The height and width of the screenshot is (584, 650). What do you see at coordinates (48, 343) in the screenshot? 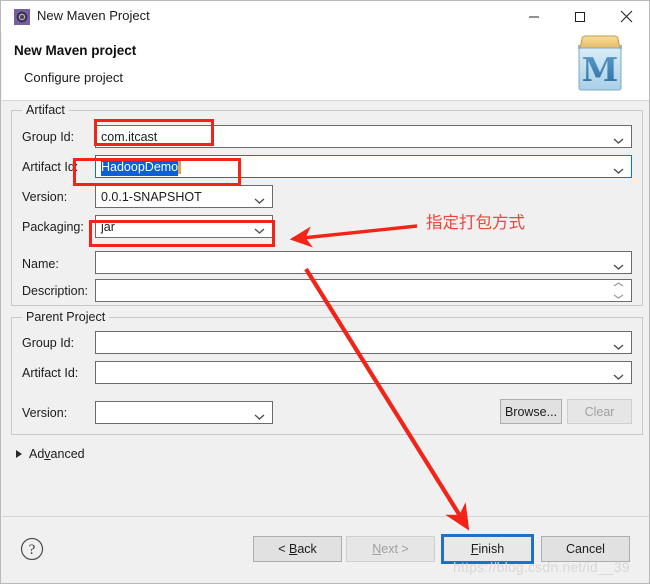
I see `parent-group-id-label: Group Id:` at bounding box center [48, 343].